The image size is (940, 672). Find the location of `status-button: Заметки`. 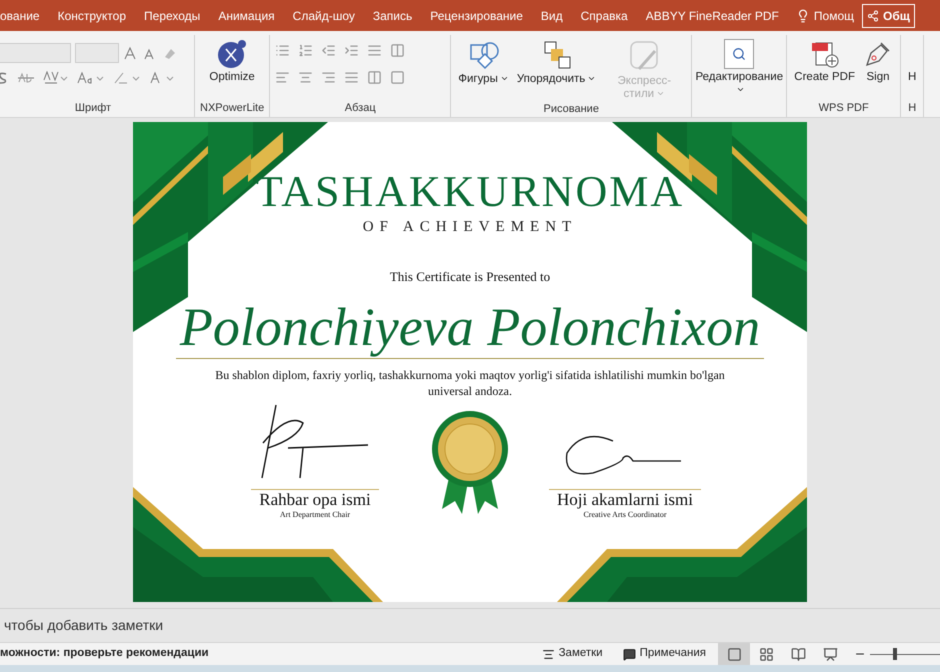

status-button: Заметки is located at coordinates (572, 654).